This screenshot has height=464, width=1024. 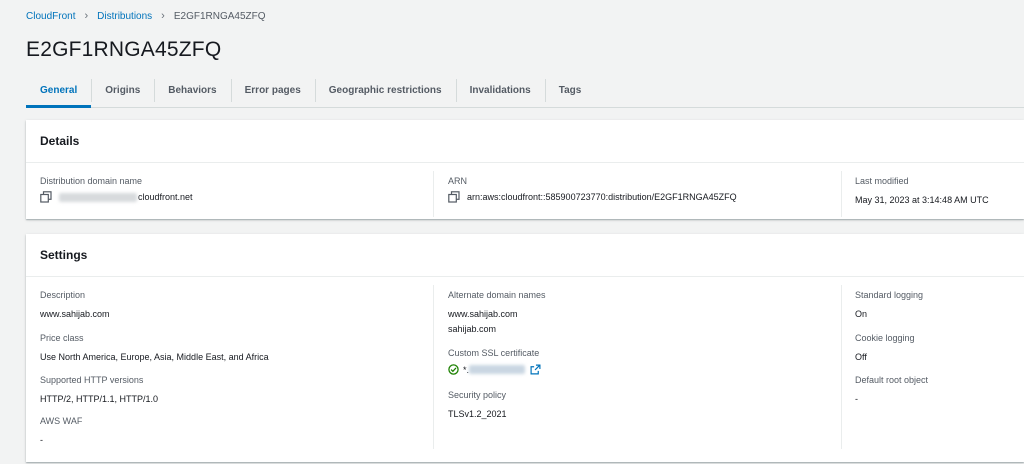 I want to click on breadcrumb-current: E2GF1RNGA45ZFQ, so click(x=219, y=16).